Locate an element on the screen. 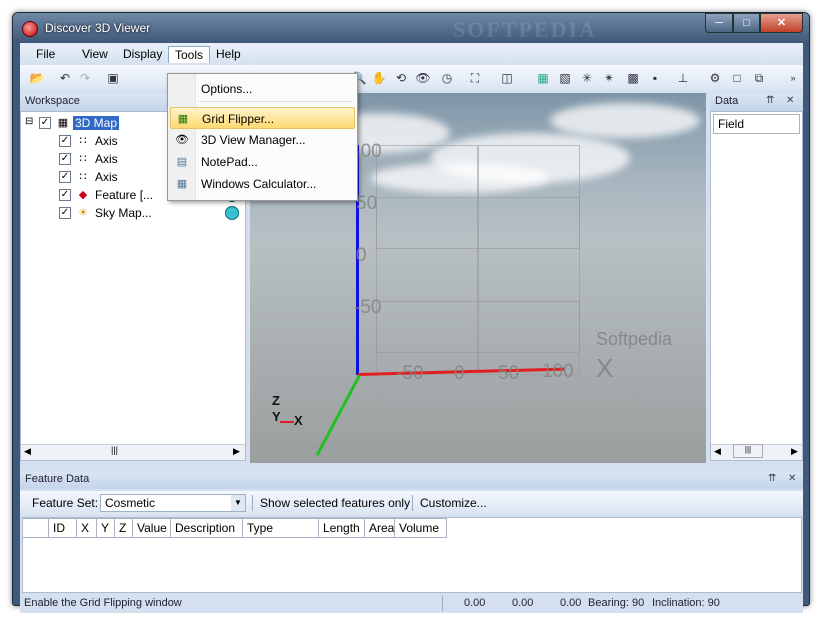 This screenshot has width=834, height=630. close-button: ✕ is located at coordinates (781, 23).